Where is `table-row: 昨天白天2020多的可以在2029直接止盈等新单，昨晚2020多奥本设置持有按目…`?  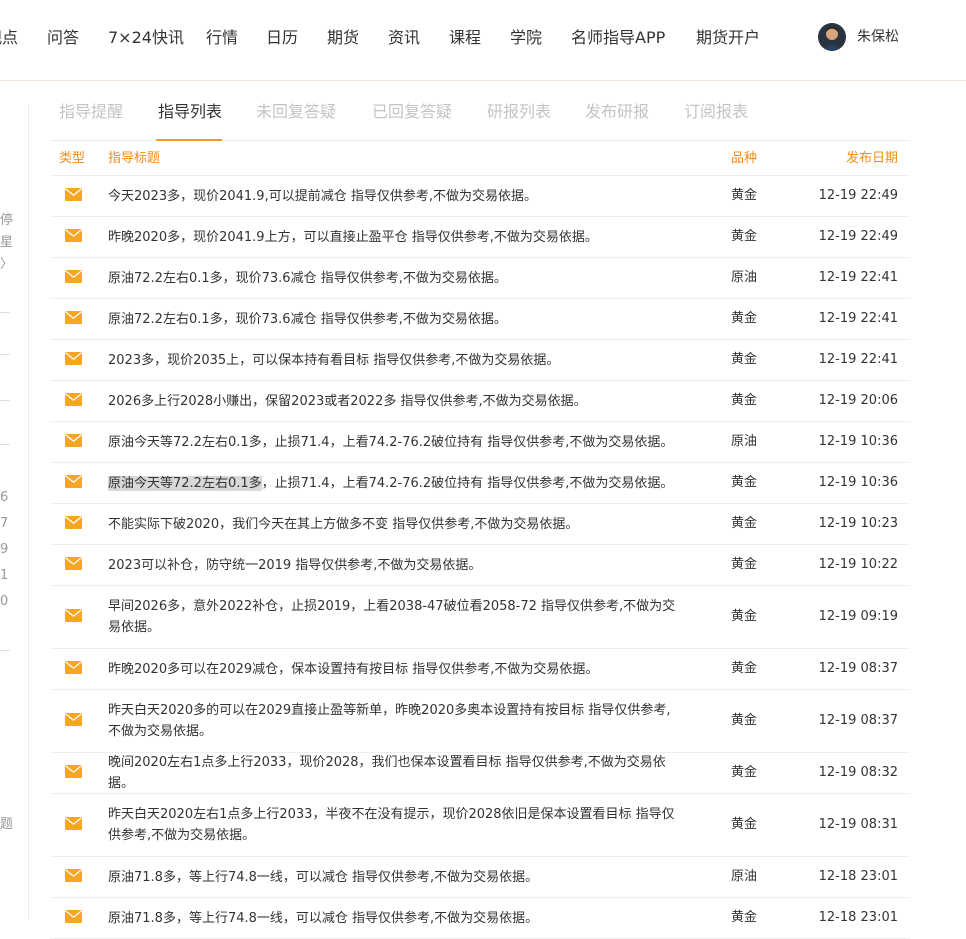 table-row: 昨天白天2020多的可以在2029直接止盈等新单，昨晚2020多奥本设置持有按目… is located at coordinates (480, 721).